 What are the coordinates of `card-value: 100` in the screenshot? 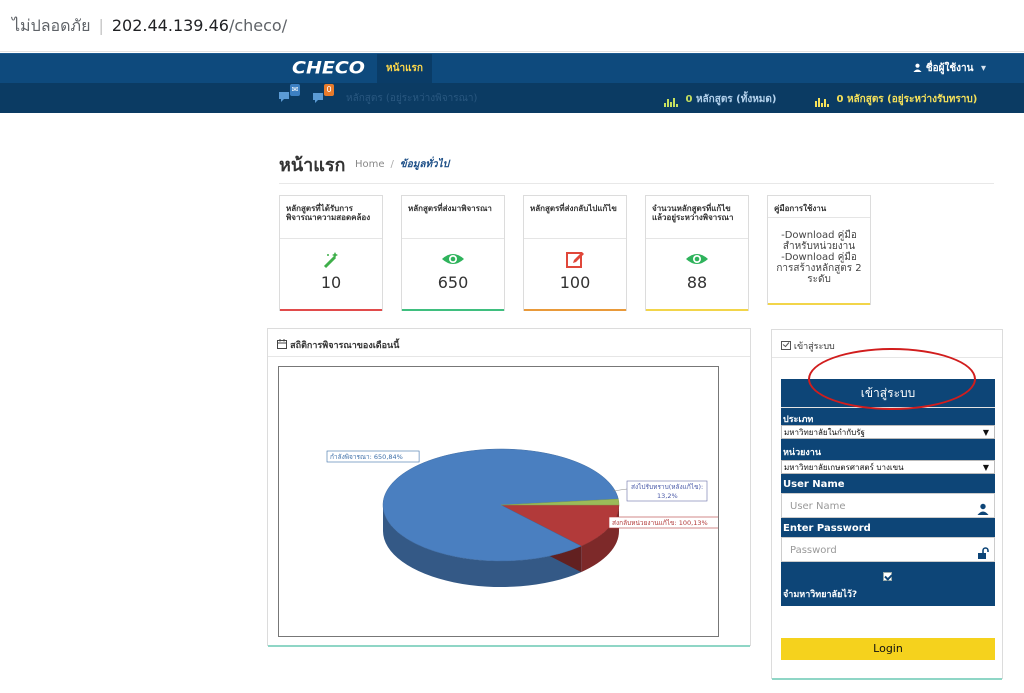 It's located at (575, 282).